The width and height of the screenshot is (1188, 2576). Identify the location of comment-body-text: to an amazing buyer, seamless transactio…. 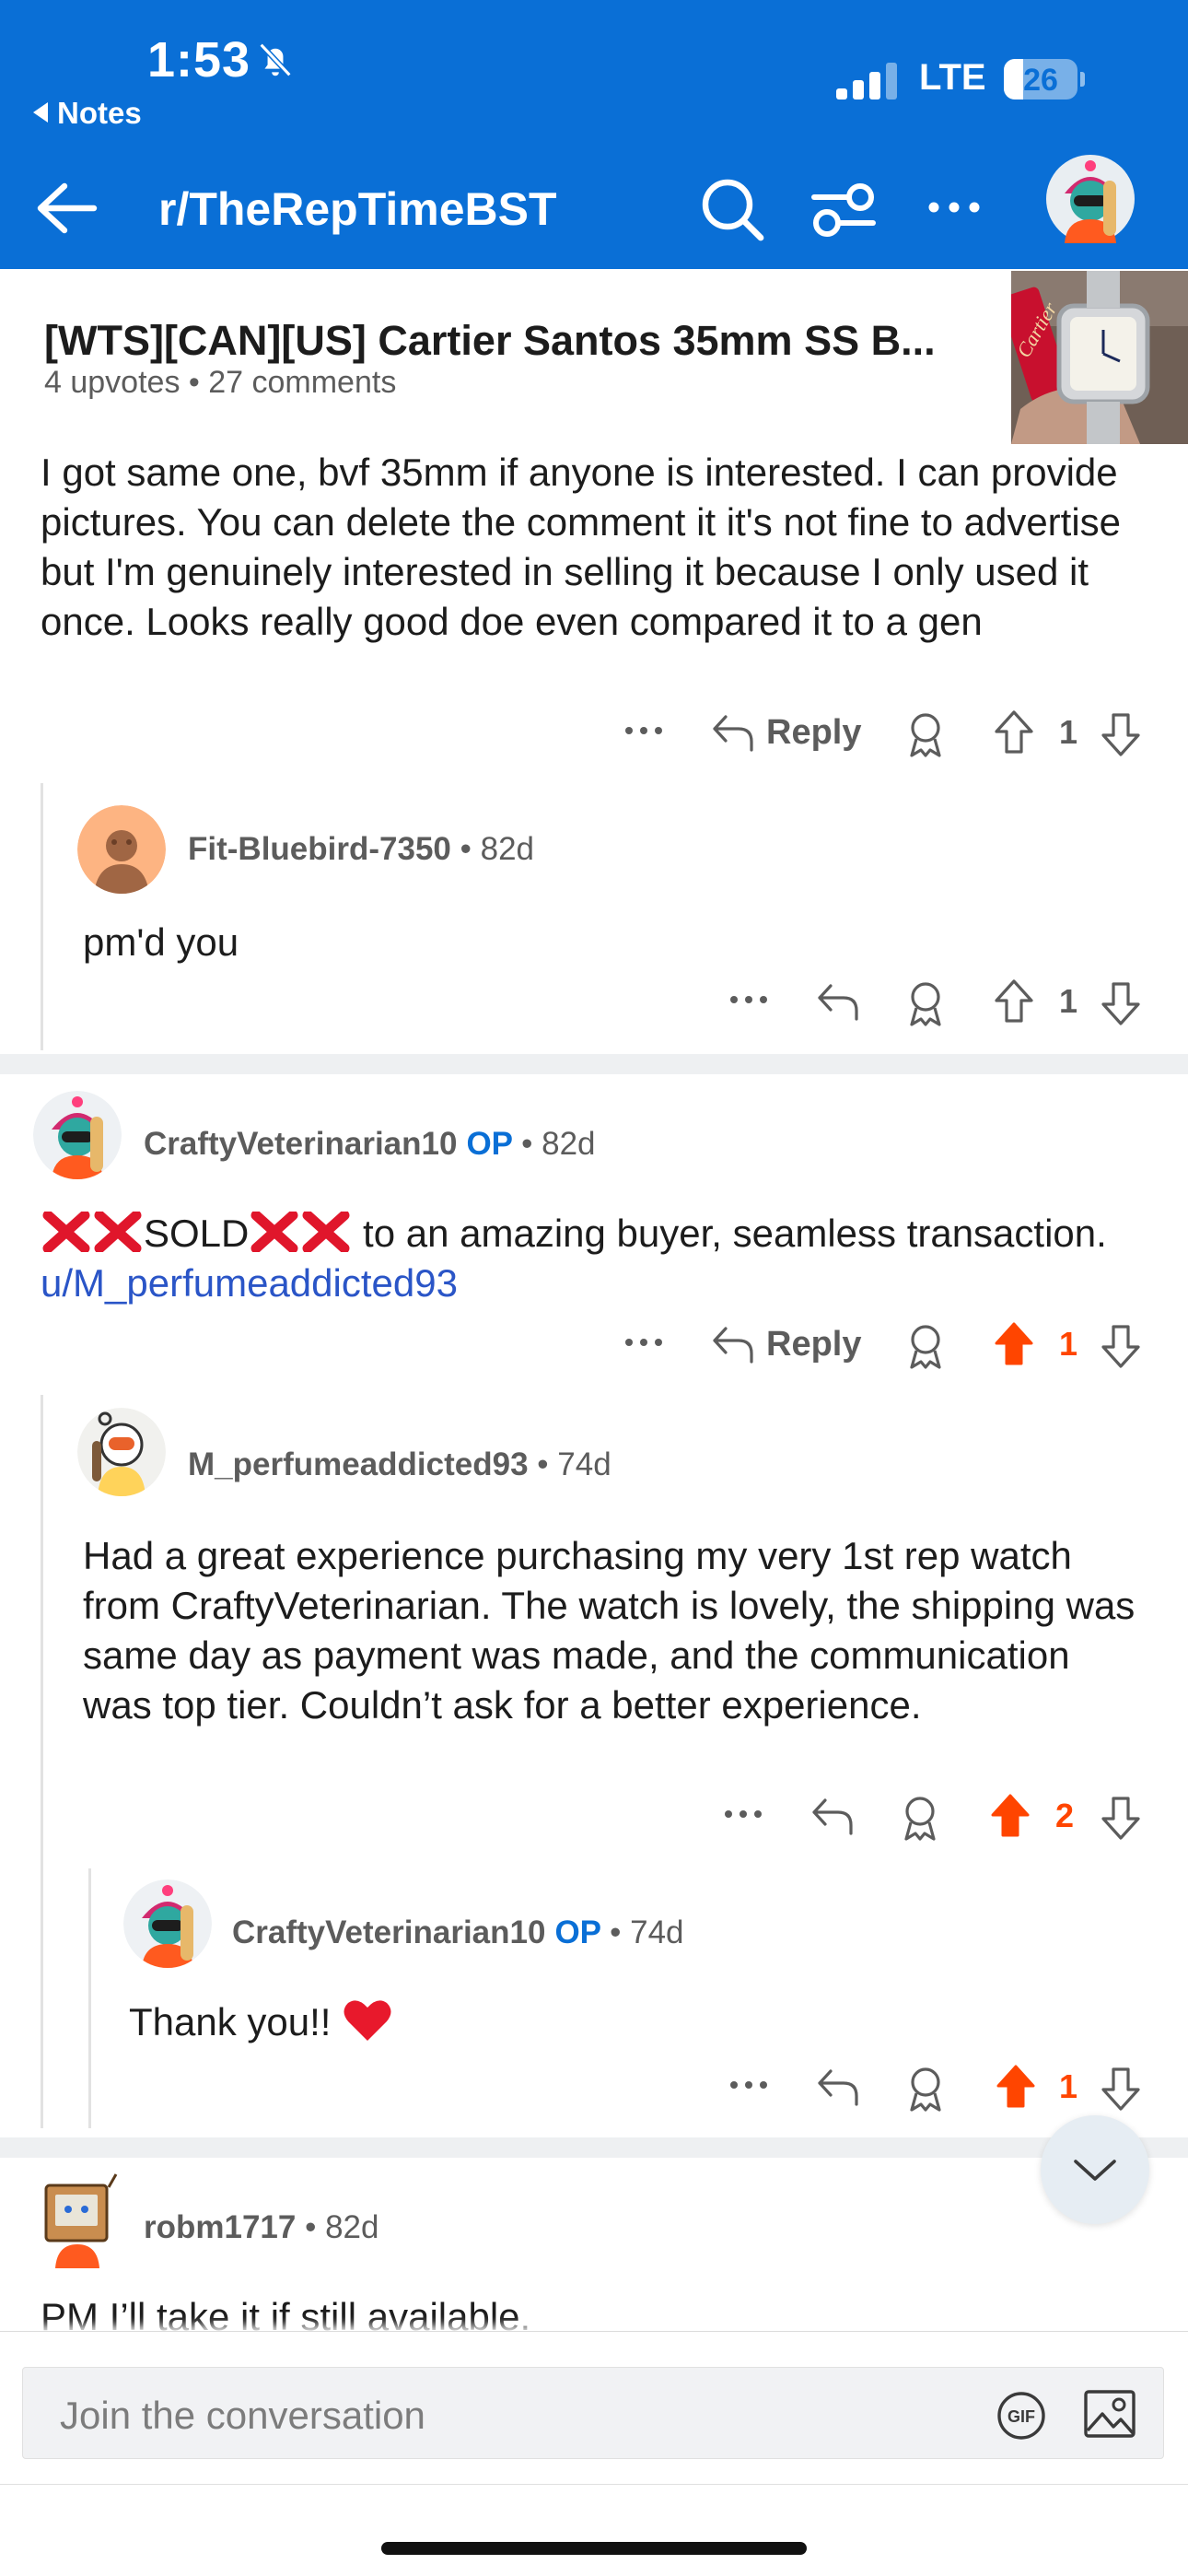
(729, 1233).